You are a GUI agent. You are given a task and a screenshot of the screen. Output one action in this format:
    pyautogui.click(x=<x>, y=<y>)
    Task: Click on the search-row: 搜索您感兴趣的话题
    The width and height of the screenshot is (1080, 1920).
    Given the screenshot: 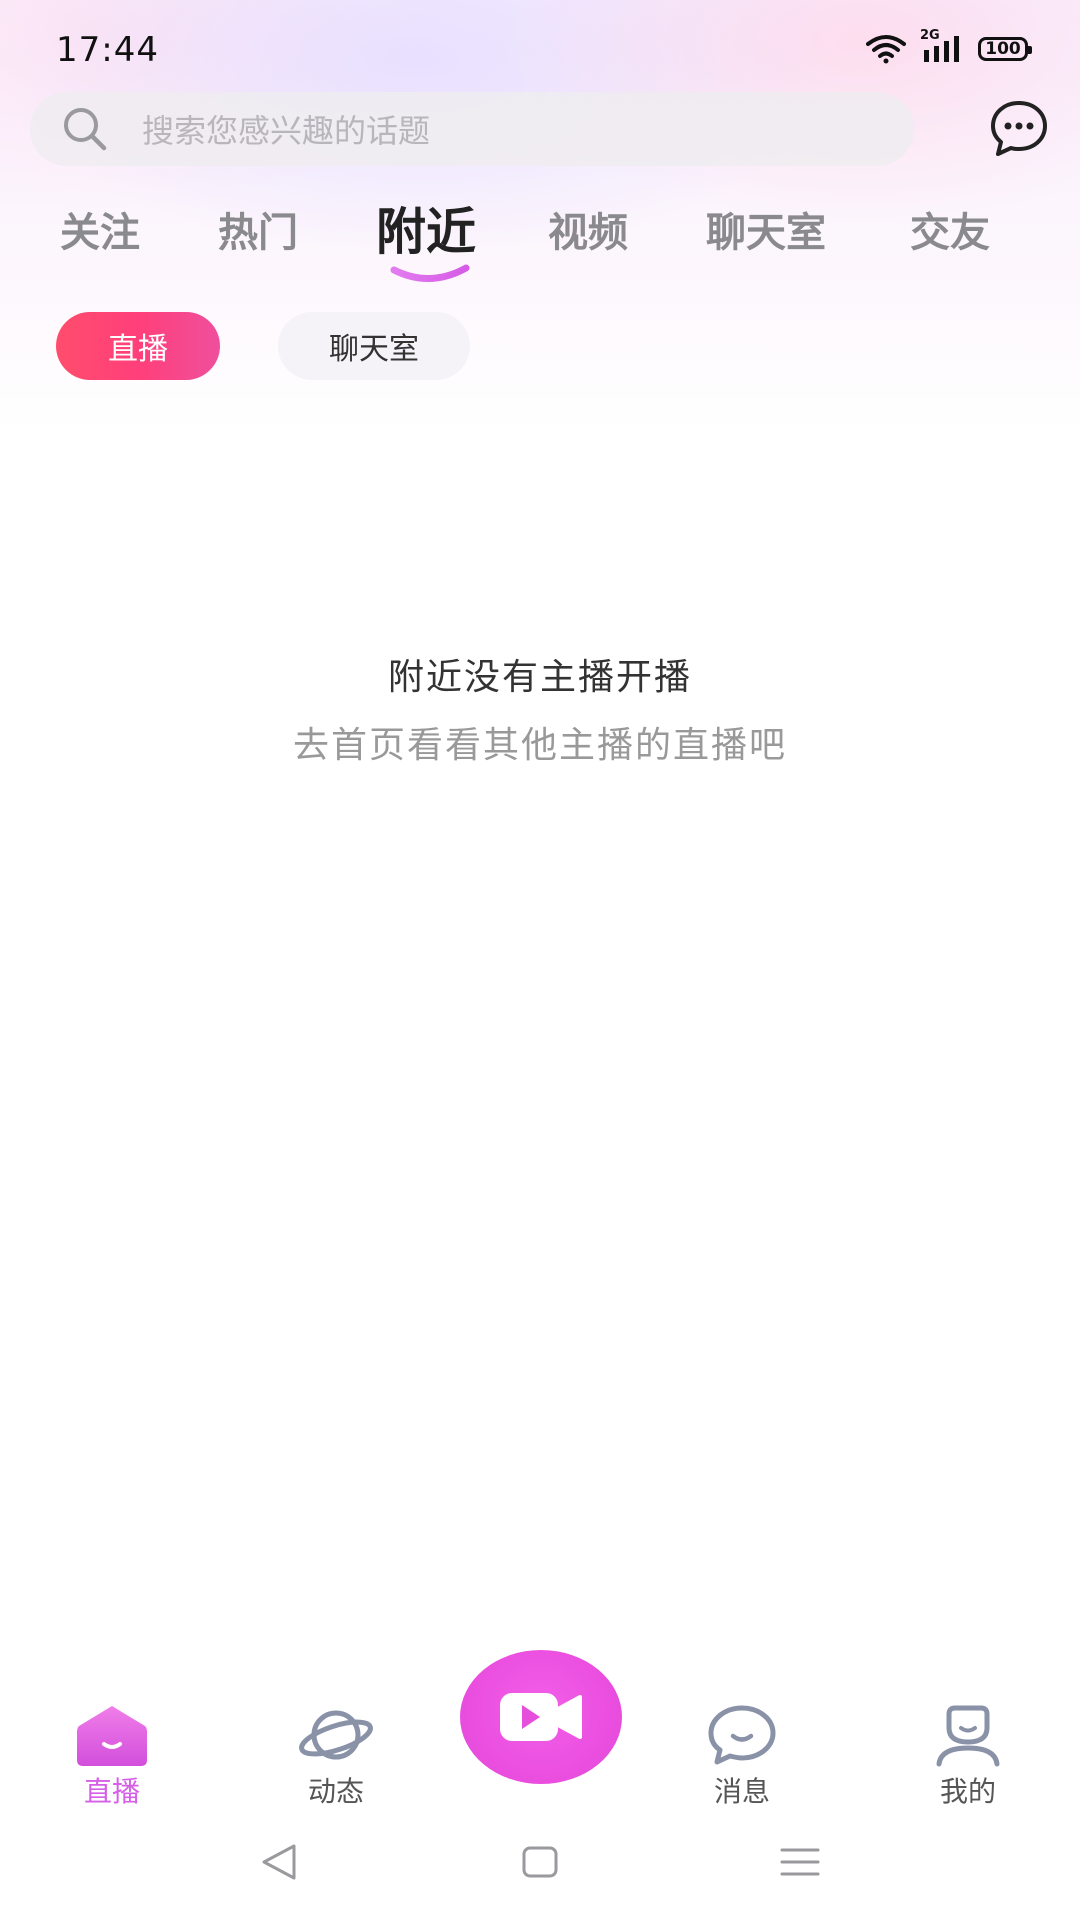 What is the action you would take?
    pyautogui.click(x=540, y=129)
    